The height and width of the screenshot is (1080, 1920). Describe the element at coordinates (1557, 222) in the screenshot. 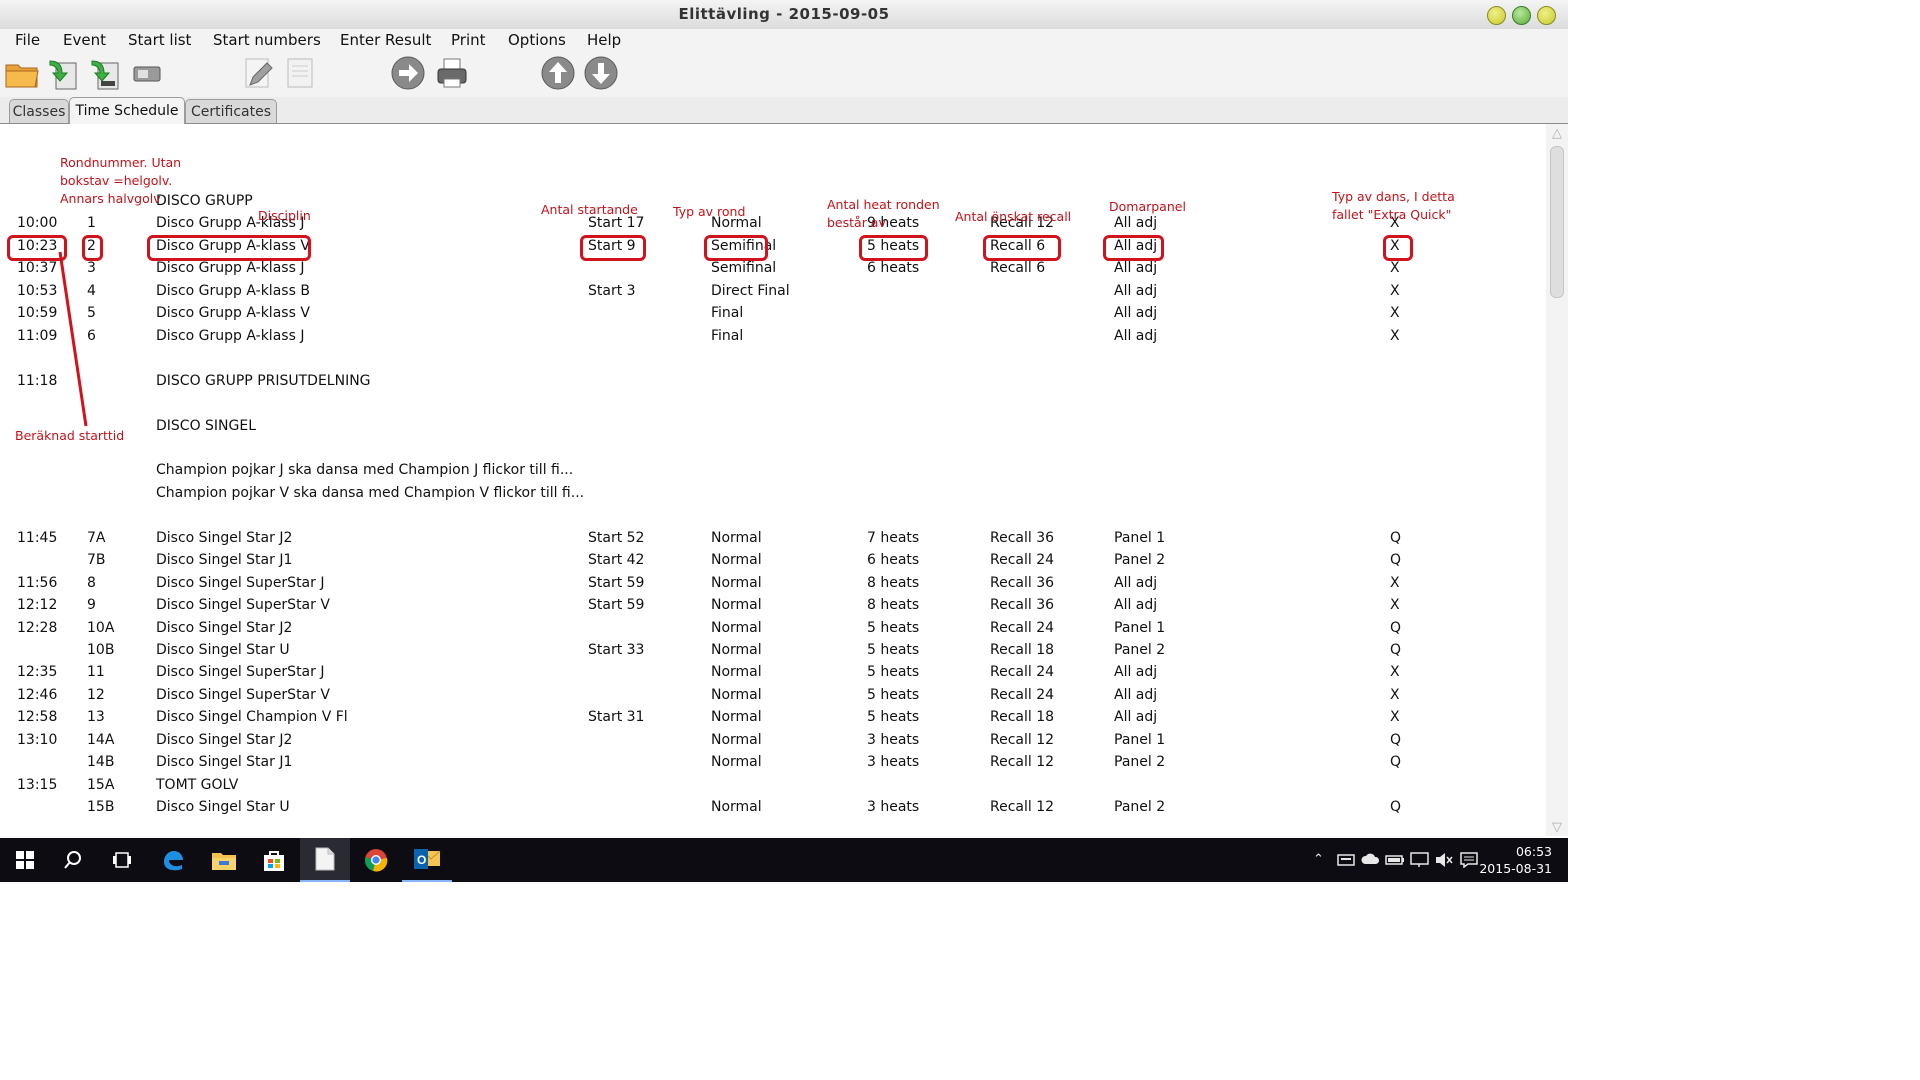

I see `scrollbar-thumb` at that location.